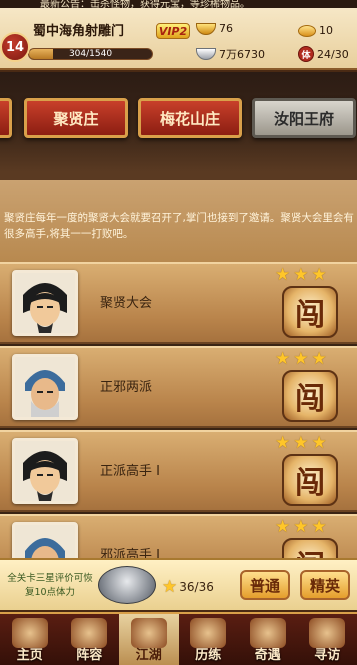 This screenshot has width=357, height=665. I want to click on tab-previous-partial, so click(6, 118).